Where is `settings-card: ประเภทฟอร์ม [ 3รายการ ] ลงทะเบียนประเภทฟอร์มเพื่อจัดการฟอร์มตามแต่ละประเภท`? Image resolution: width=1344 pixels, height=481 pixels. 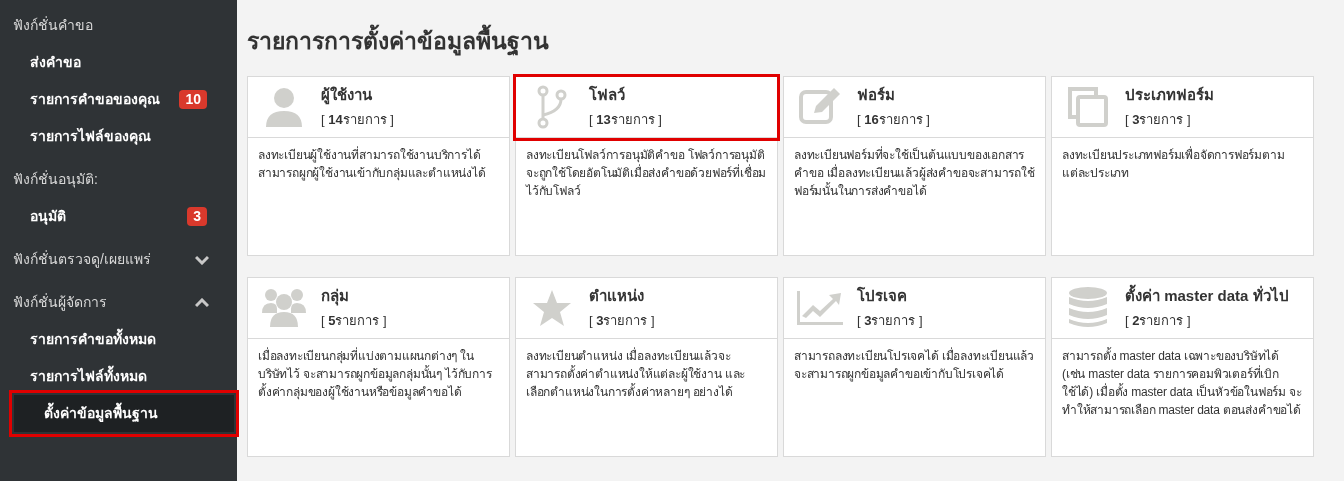 settings-card: ประเภทฟอร์ม [ 3รายการ ] ลงทะเบียนประเภทฟอร์มเพื่อจัดการฟอร์มตามแต่ละประเภท is located at coordinates (1182, 165).